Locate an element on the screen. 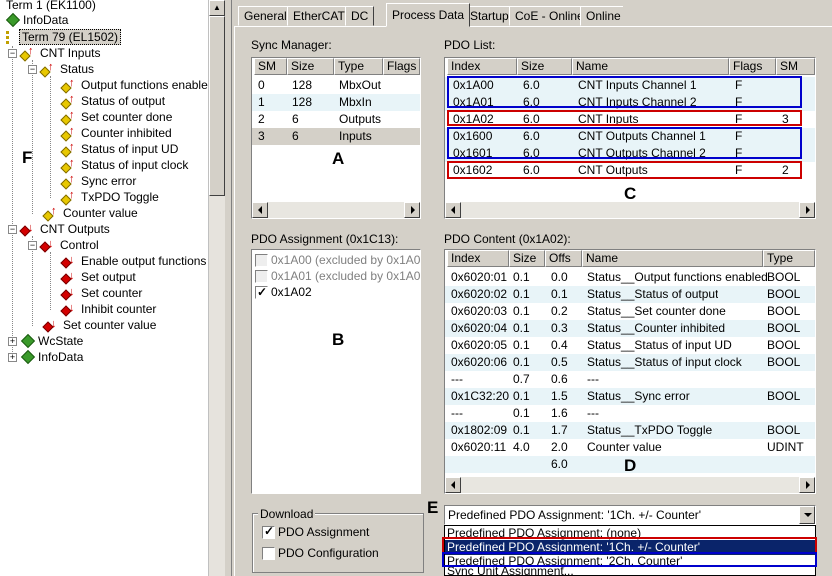 Image resolution: width=832 pixels, height=576 pixels. tree-node-set-counter-done: Set counter done is located at coordinates (118, 116).